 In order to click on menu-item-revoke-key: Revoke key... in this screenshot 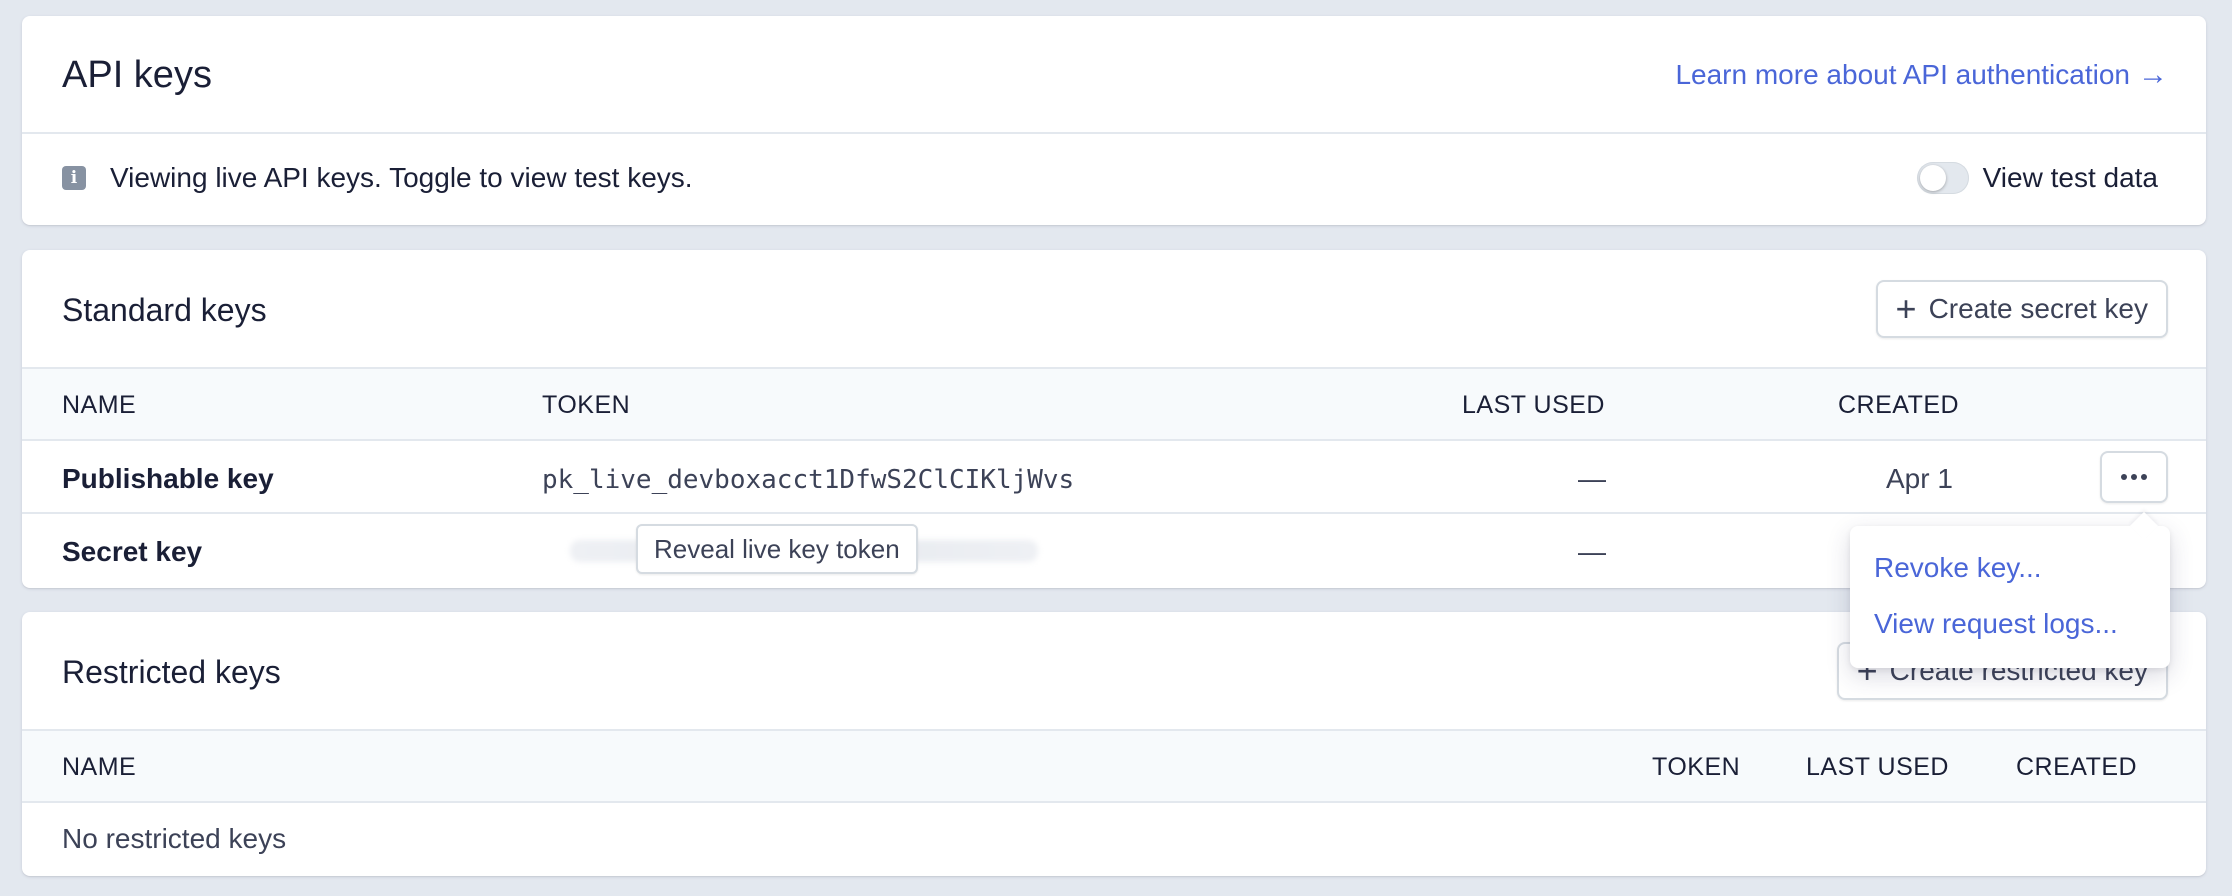, I will do `click(1958, 568)`.